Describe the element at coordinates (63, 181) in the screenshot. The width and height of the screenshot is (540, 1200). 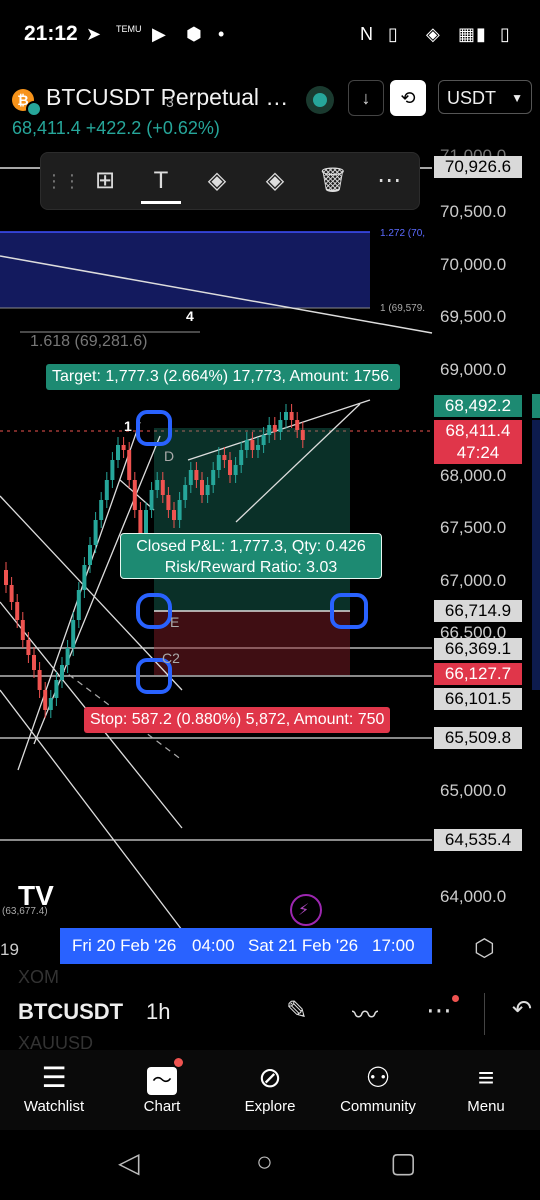
I see `drag-handle-icon: ⋮⋮` at that location.